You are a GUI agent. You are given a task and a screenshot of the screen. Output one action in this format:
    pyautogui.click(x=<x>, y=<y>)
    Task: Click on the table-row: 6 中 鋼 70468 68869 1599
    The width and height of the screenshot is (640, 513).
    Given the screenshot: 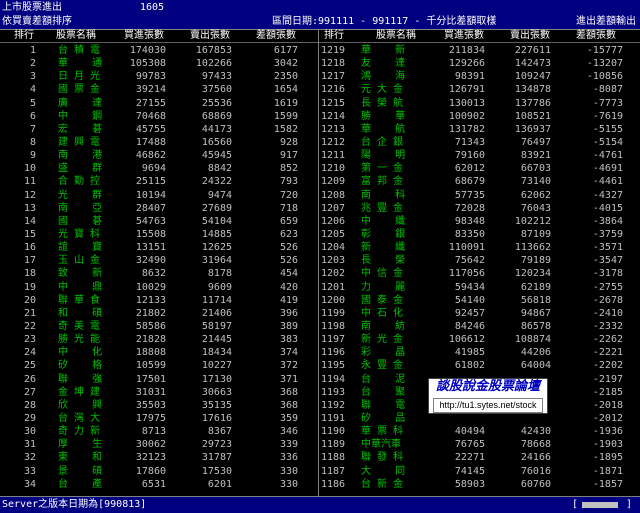 What is the action you would take?
    pyautogui.click(x=159, y=116)
    